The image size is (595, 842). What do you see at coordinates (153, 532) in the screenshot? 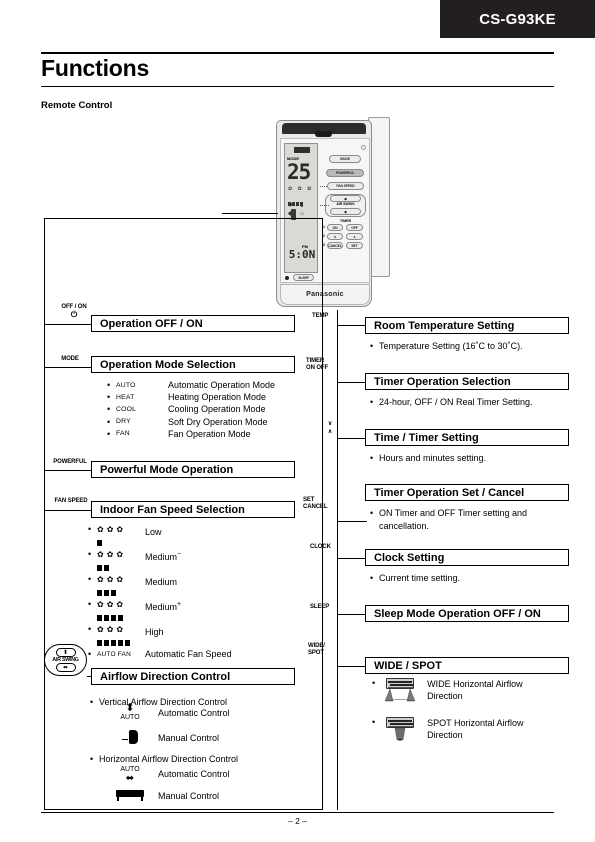
I see `fan-speed-label: Low` at bounding box center [153, 532].